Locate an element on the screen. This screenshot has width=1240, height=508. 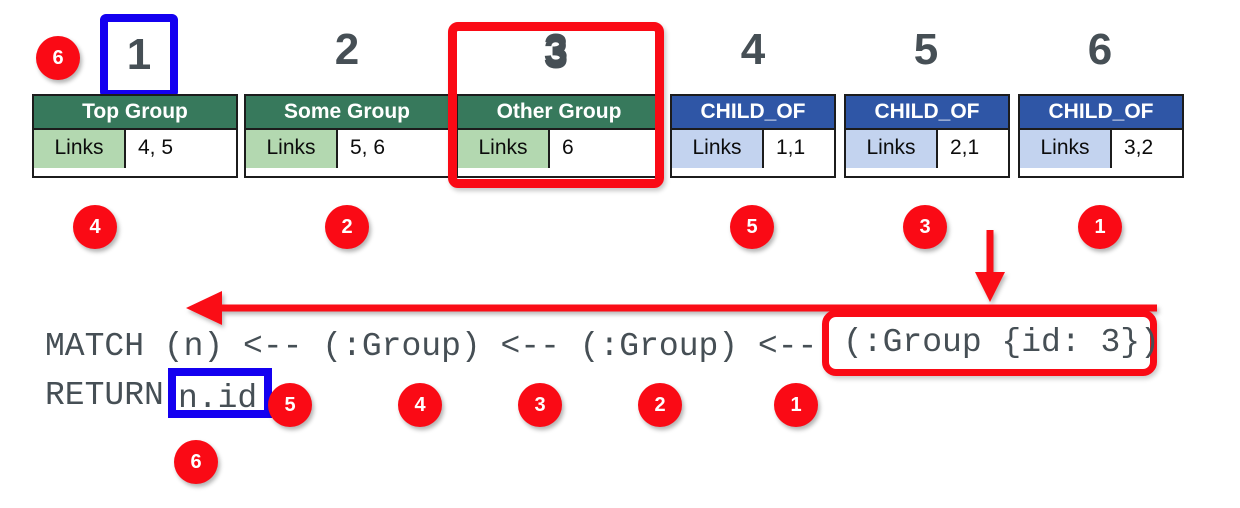
badge-card-child-of-1: 5 is located at coordinates (752, 227).